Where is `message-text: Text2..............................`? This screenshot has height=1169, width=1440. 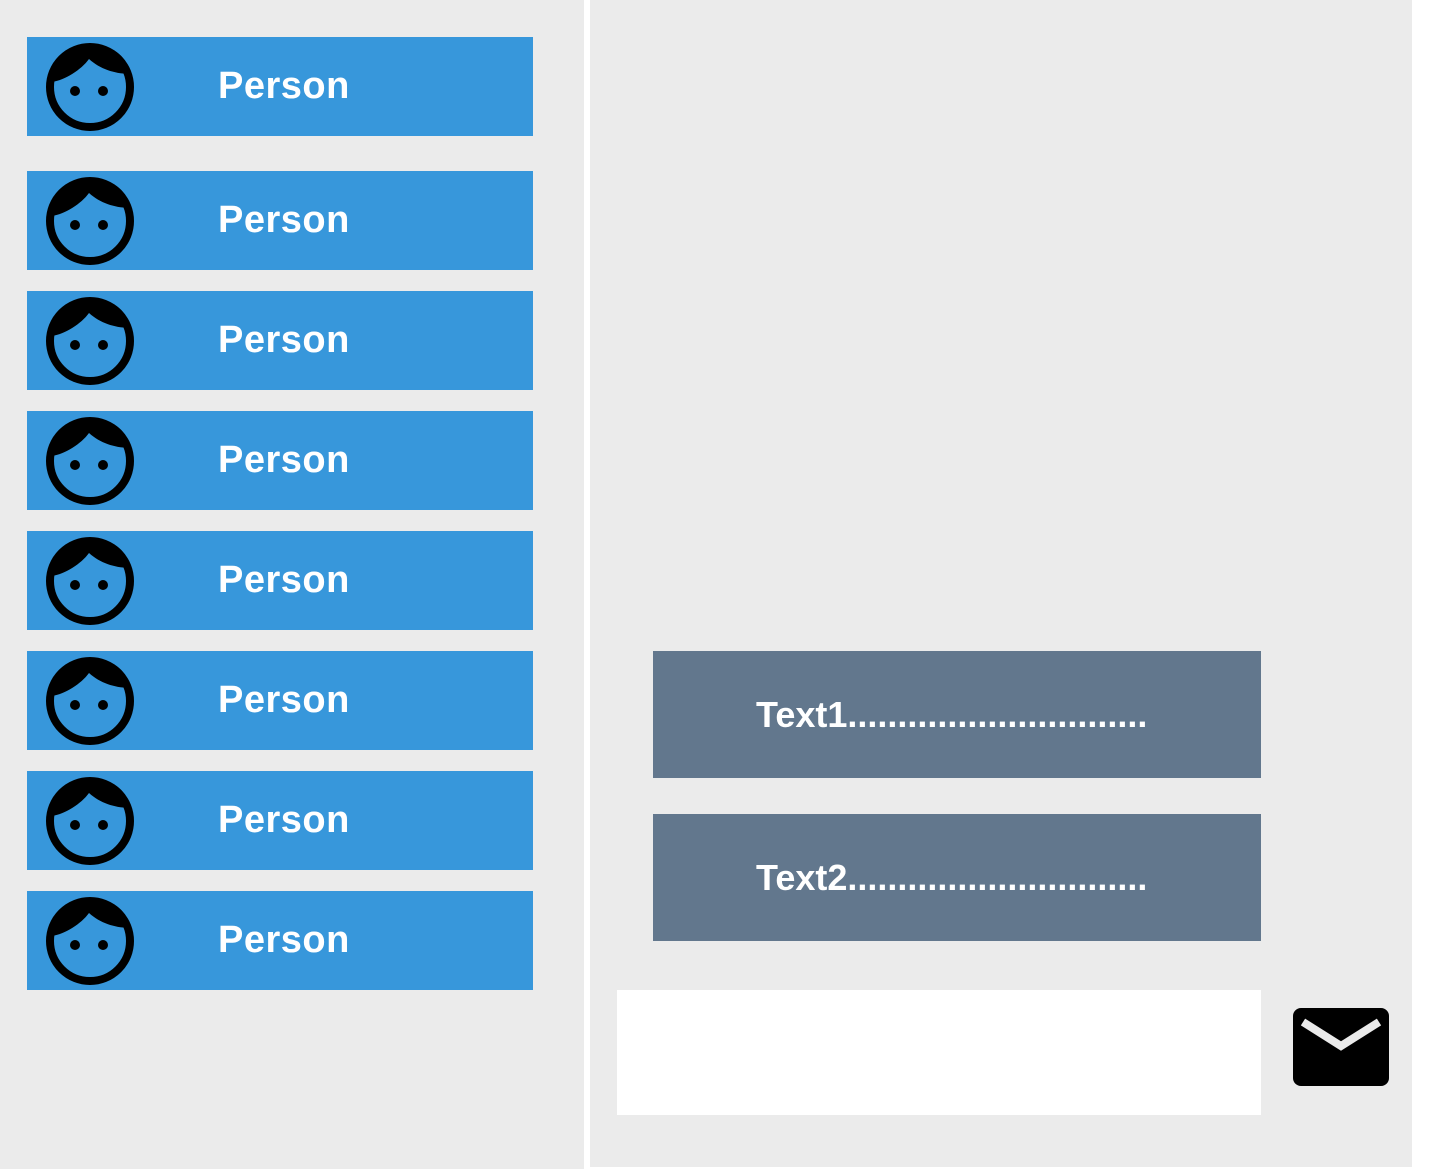 message-text: Text2.............................. is located at coordinates (952, 877).